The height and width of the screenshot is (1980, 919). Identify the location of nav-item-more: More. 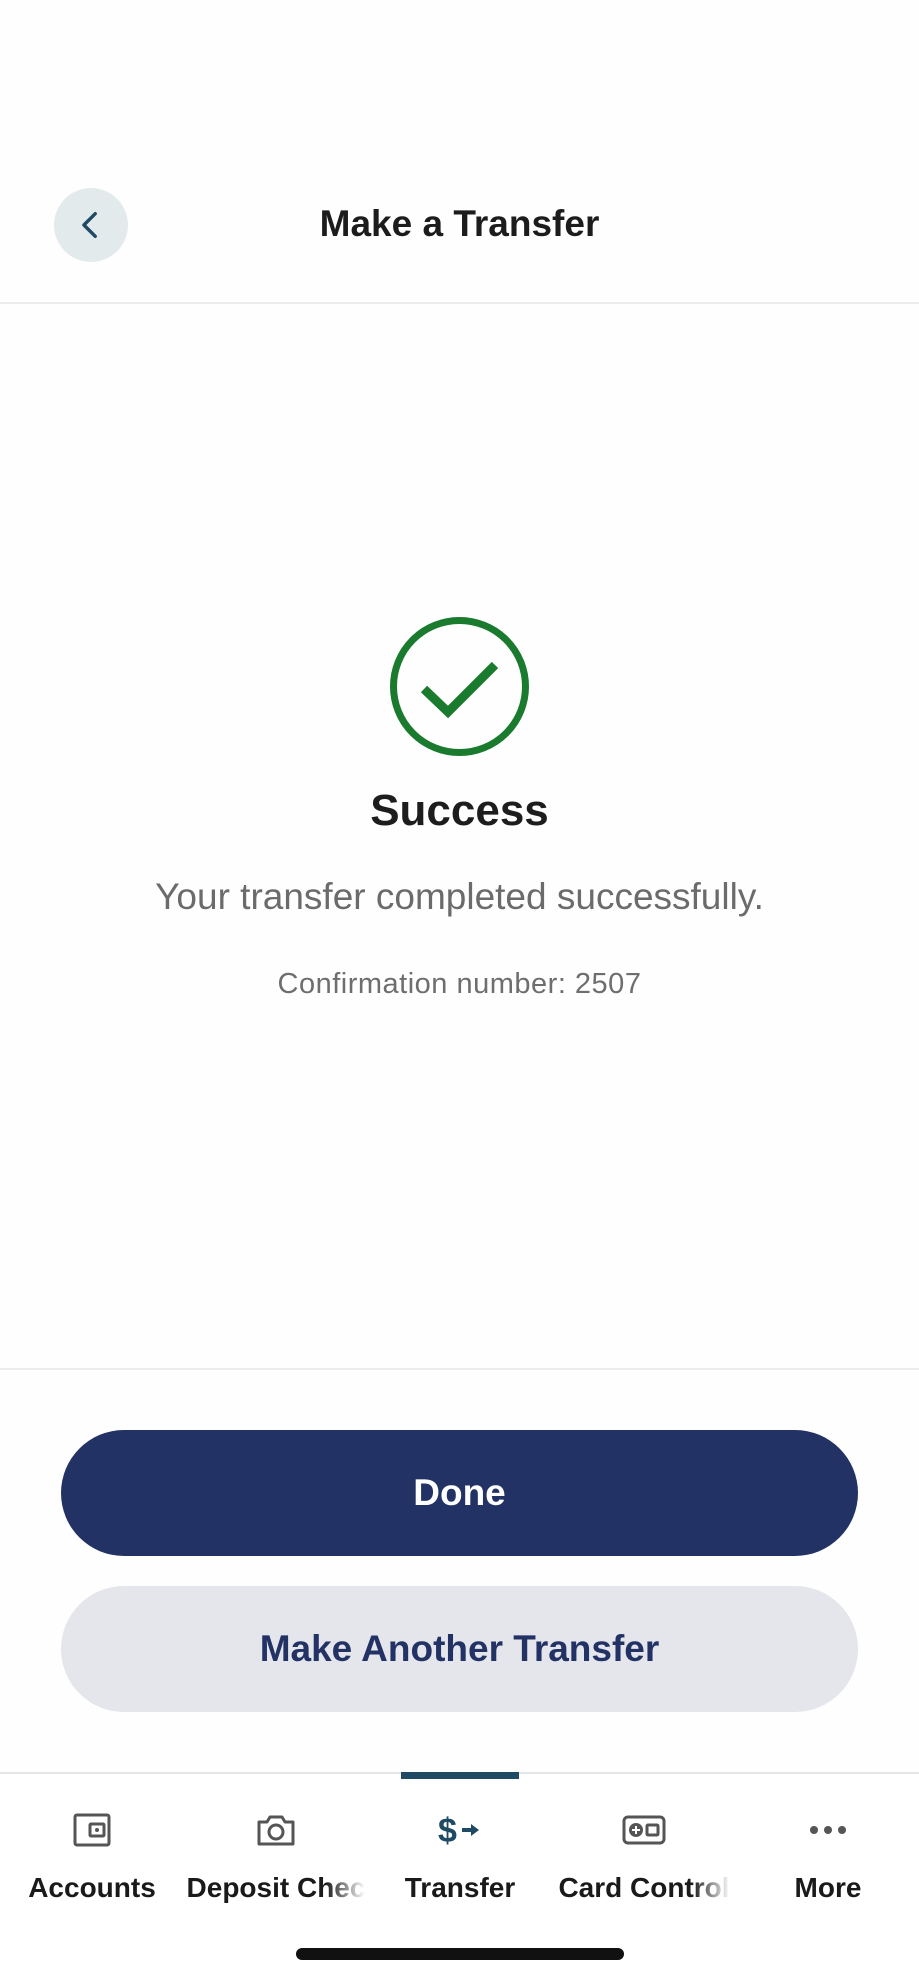
(827, 1849).